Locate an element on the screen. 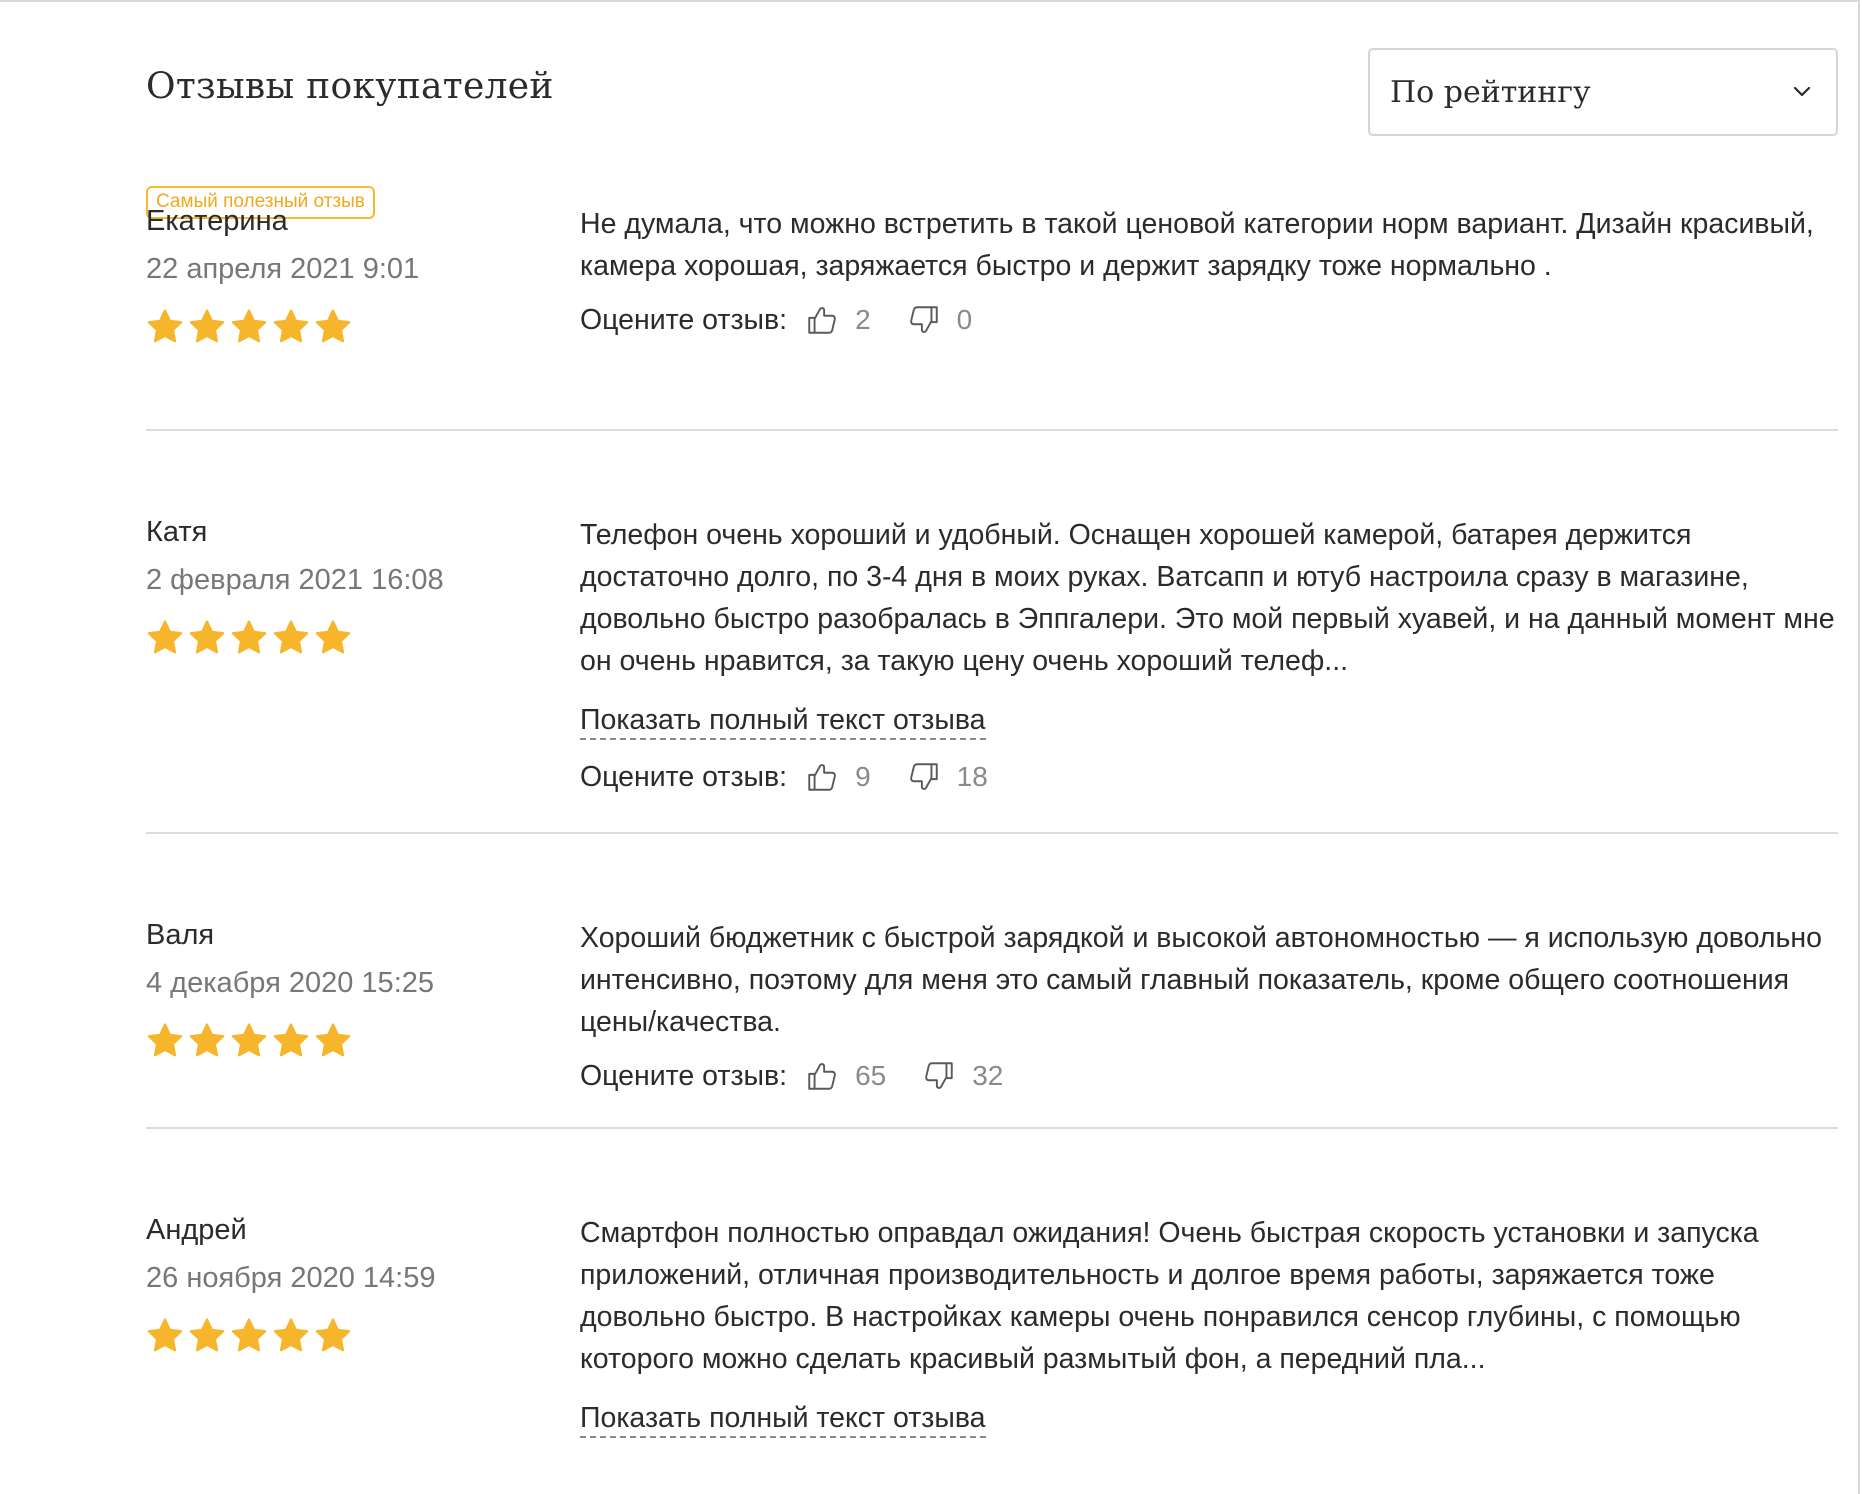  reviews-header: Отзывы покупателей По рейтингу is located at coordinates (992, 80).